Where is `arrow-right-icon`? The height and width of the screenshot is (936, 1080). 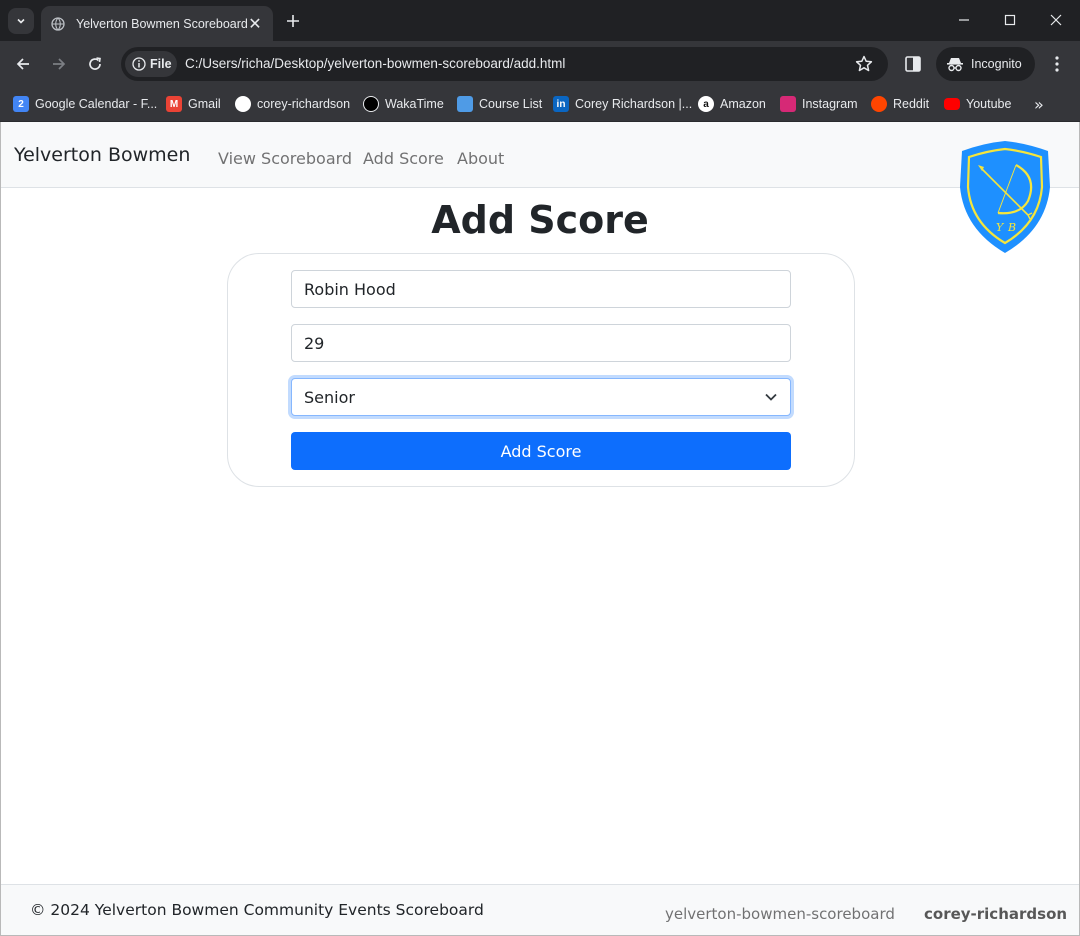
arrow-right-icon is located at coordinates (59, 64).